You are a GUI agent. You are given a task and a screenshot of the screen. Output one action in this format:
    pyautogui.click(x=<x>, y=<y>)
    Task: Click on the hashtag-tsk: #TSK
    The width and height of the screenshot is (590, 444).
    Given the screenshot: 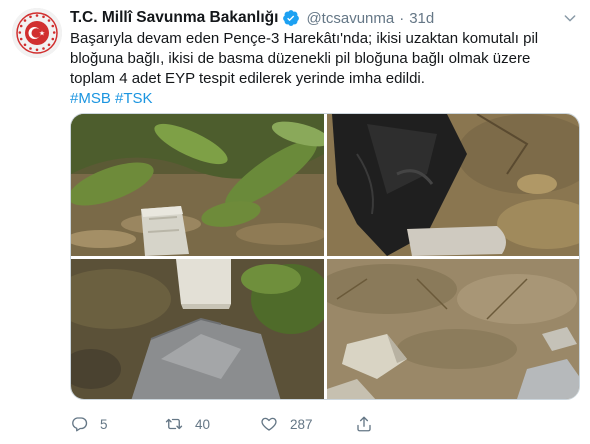 What is the action you would take?
    pyautogui.click(x=134, y=98)
    